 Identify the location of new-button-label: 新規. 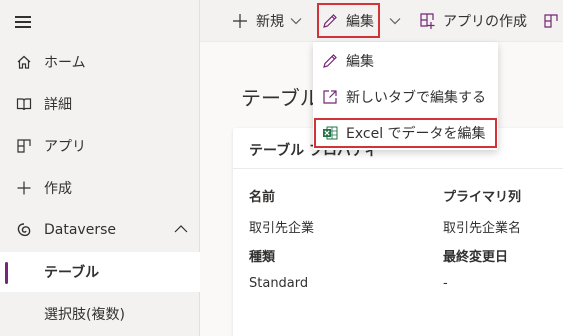
(270, 22).